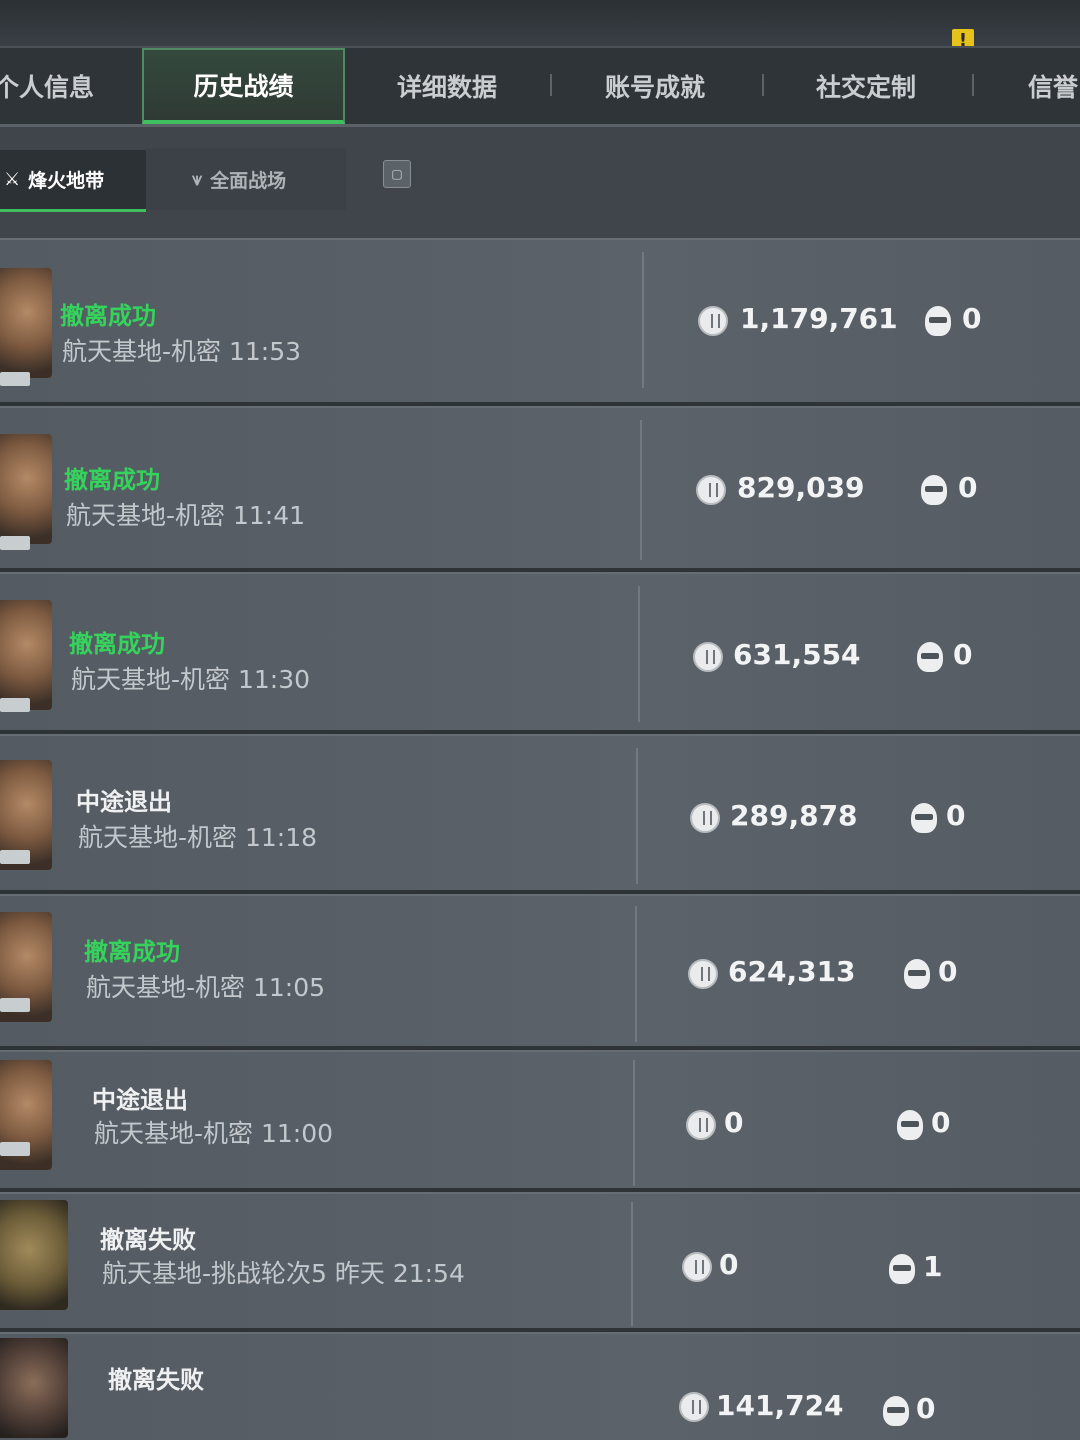 Image resolution: width=1080 pixels, height=1440 pixels. I want to click on record-detail: 航天基地-机密 11:30, so click(191, 679).